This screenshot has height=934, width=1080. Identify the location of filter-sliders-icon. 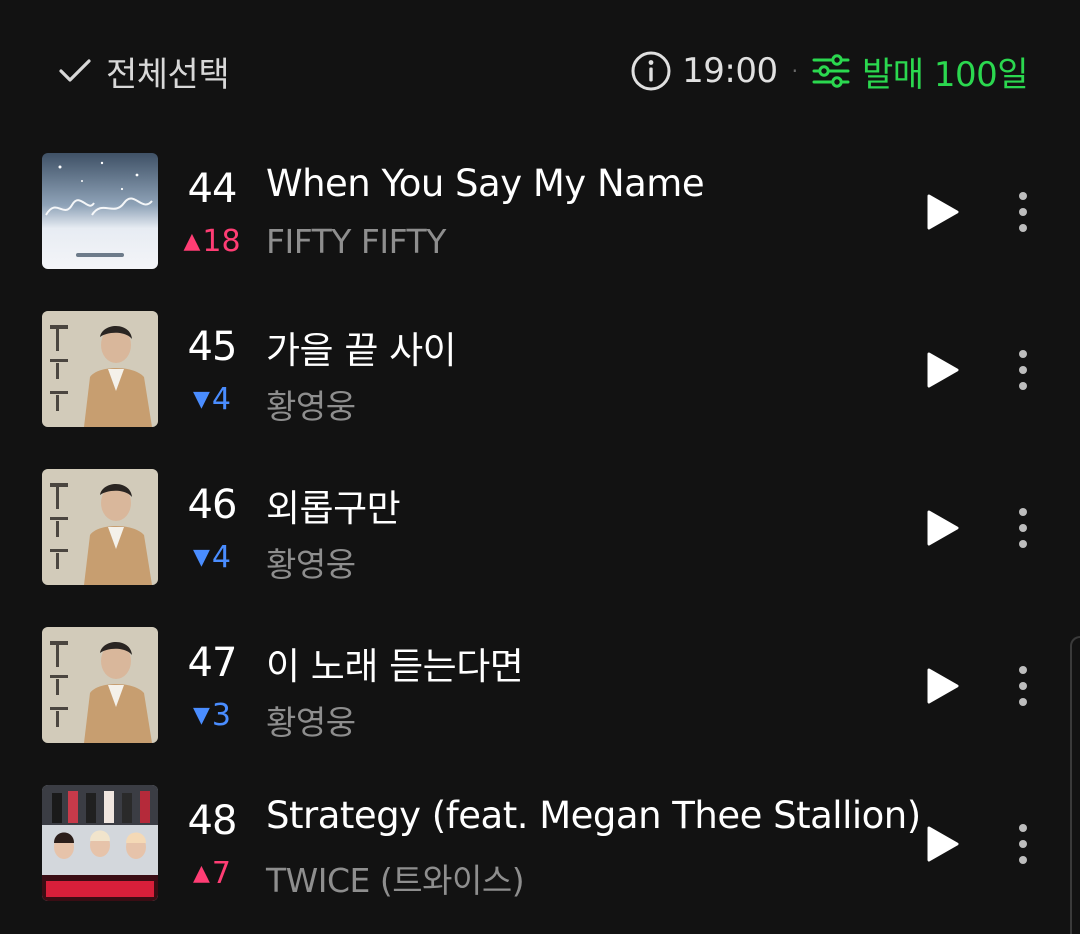
(831, 71).